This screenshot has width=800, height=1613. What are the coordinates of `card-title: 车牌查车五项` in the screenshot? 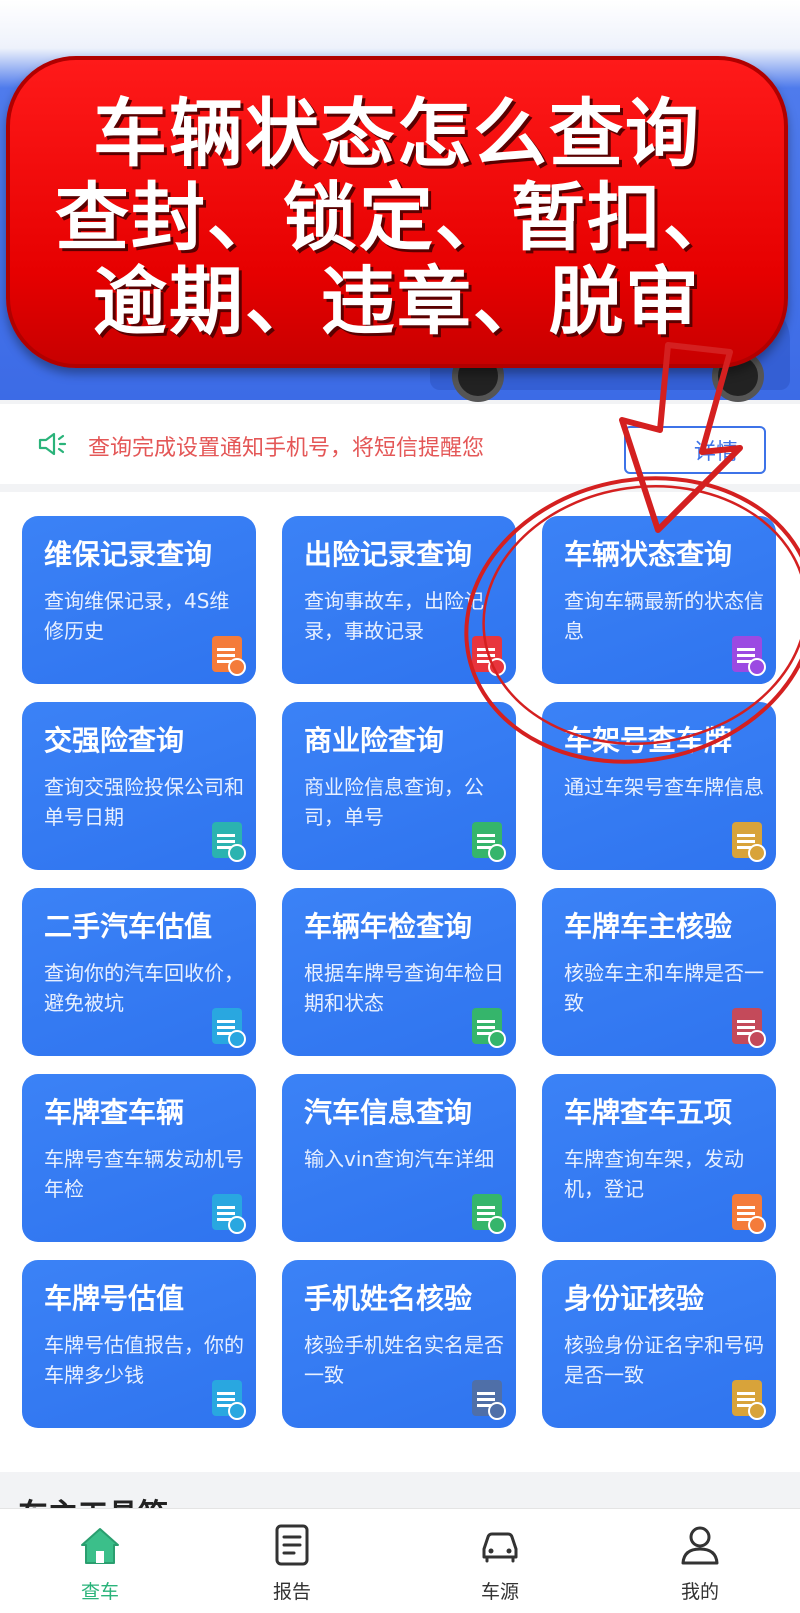 It's located at (648, 1112).